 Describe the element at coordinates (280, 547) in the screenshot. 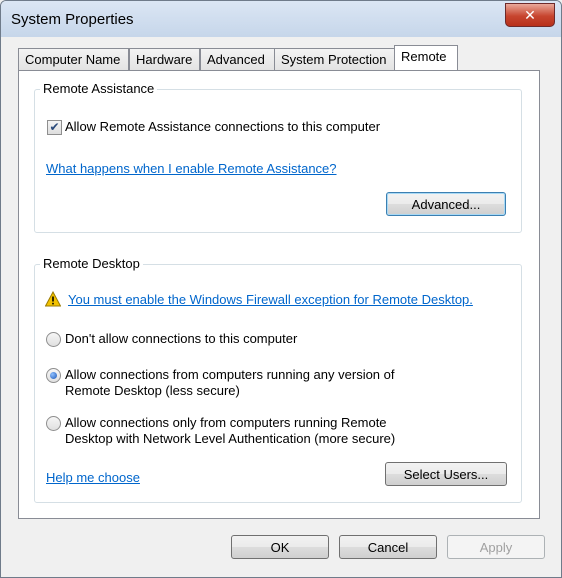

I see `ok-button: OK` at that location.